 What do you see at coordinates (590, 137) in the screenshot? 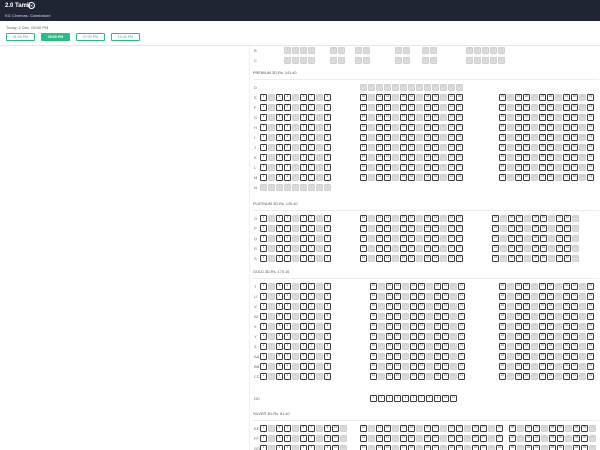
I see `seat-available: 34` at bounding box center [590, 137].